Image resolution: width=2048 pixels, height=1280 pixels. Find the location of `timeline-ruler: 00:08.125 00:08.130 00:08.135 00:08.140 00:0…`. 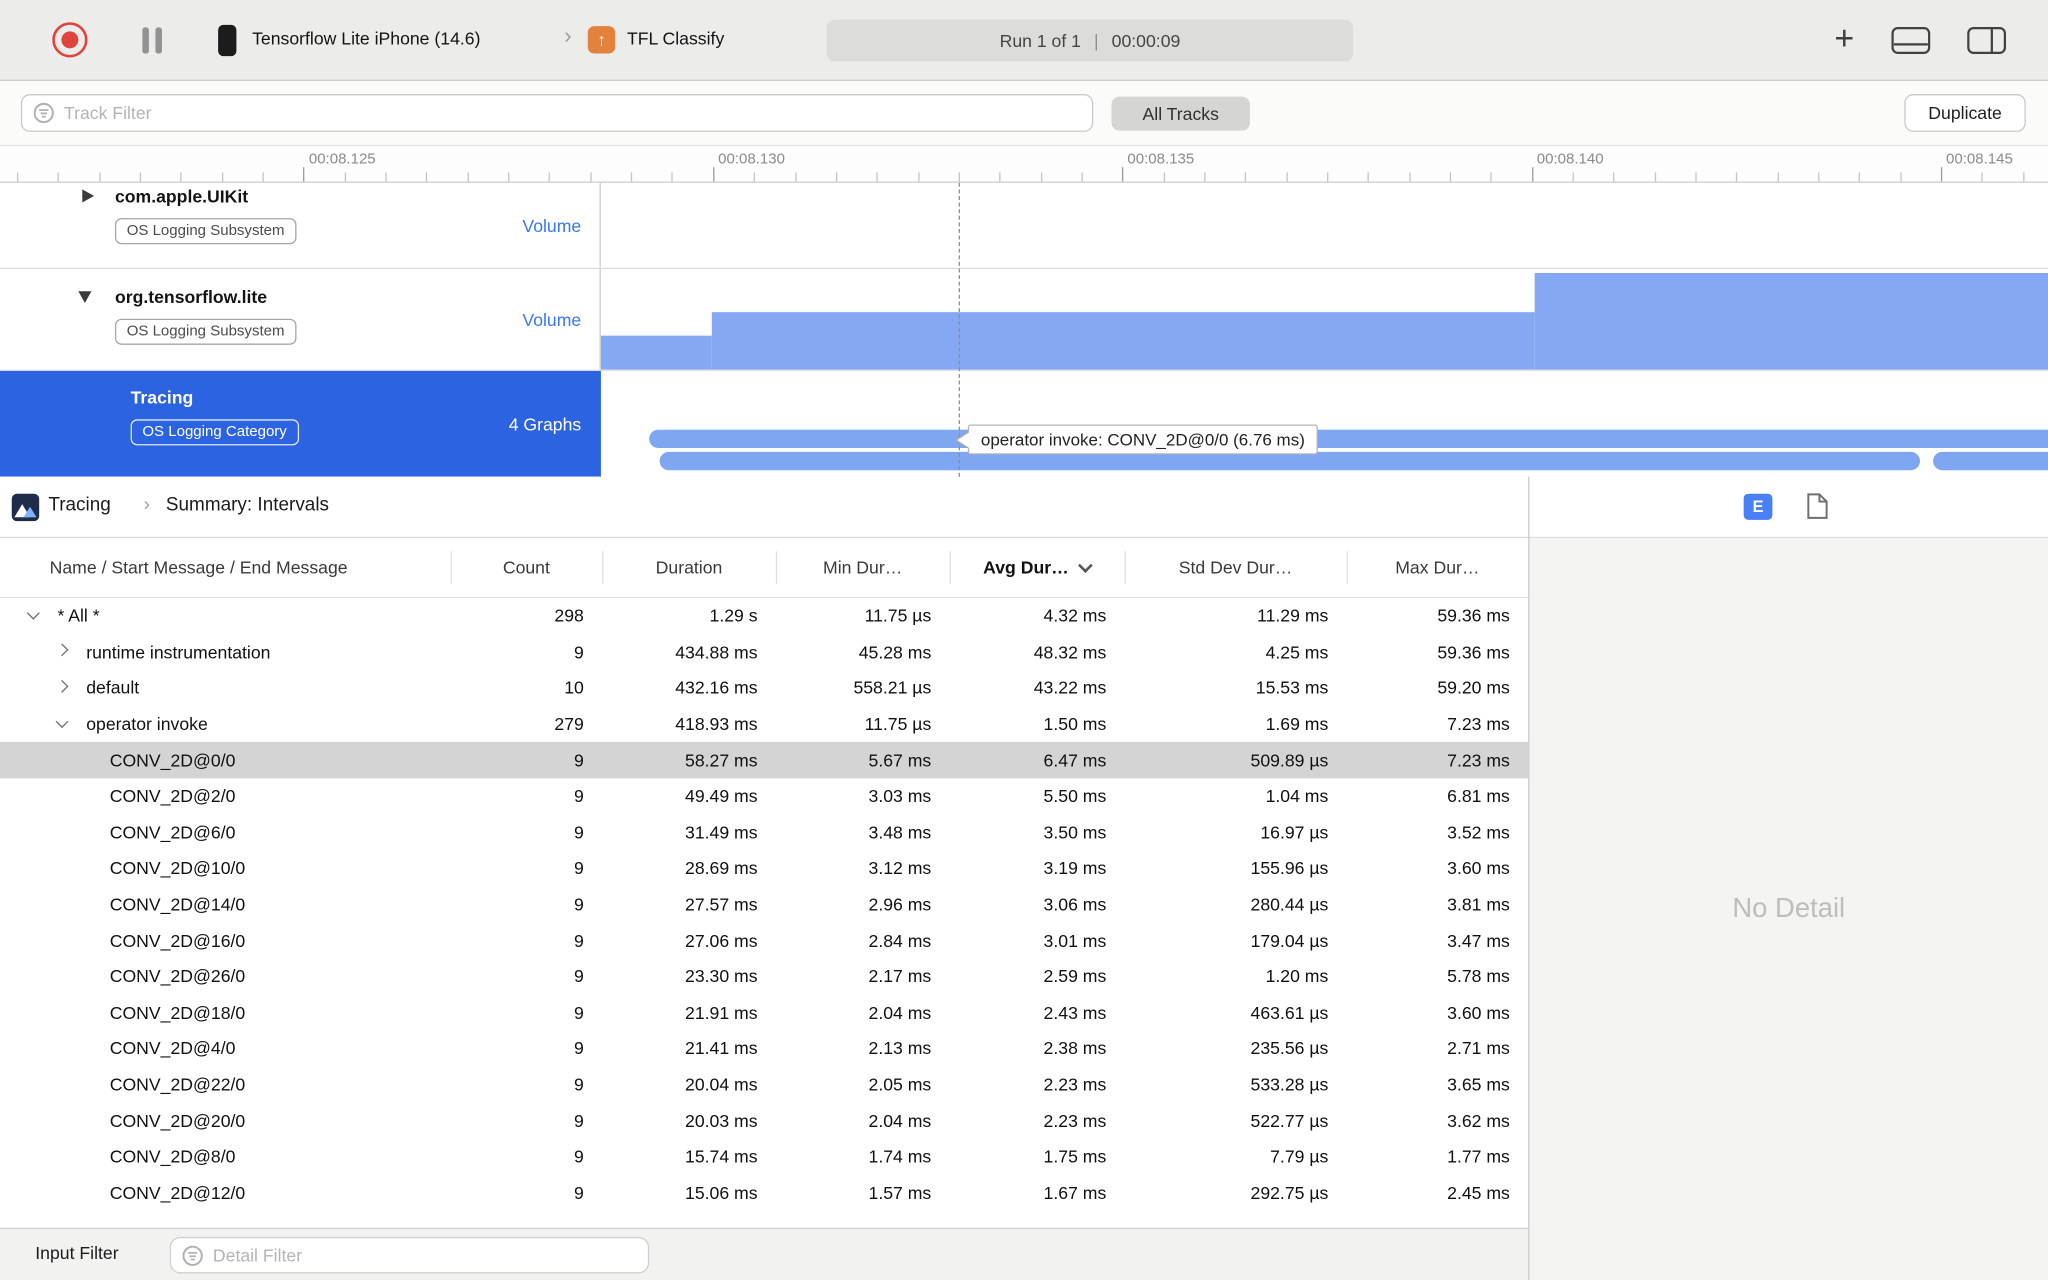

timeline-ruler: 00:08.125 00:08.130 00:08.135 00:08.140 00:0… is located at coordinates (1024, 164).